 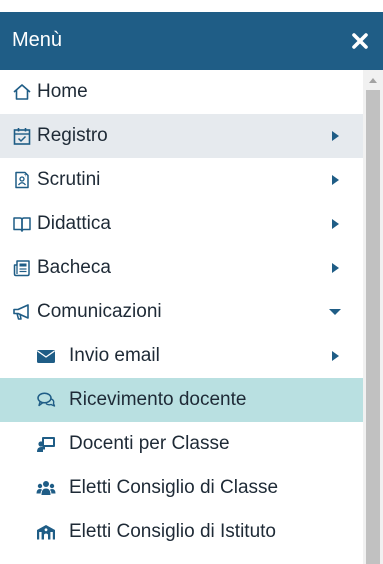 What do you see at coordinates (181, 136) in the screenshot?
I see `menu-item-registro: Registro` at bounding box center [181, 136].